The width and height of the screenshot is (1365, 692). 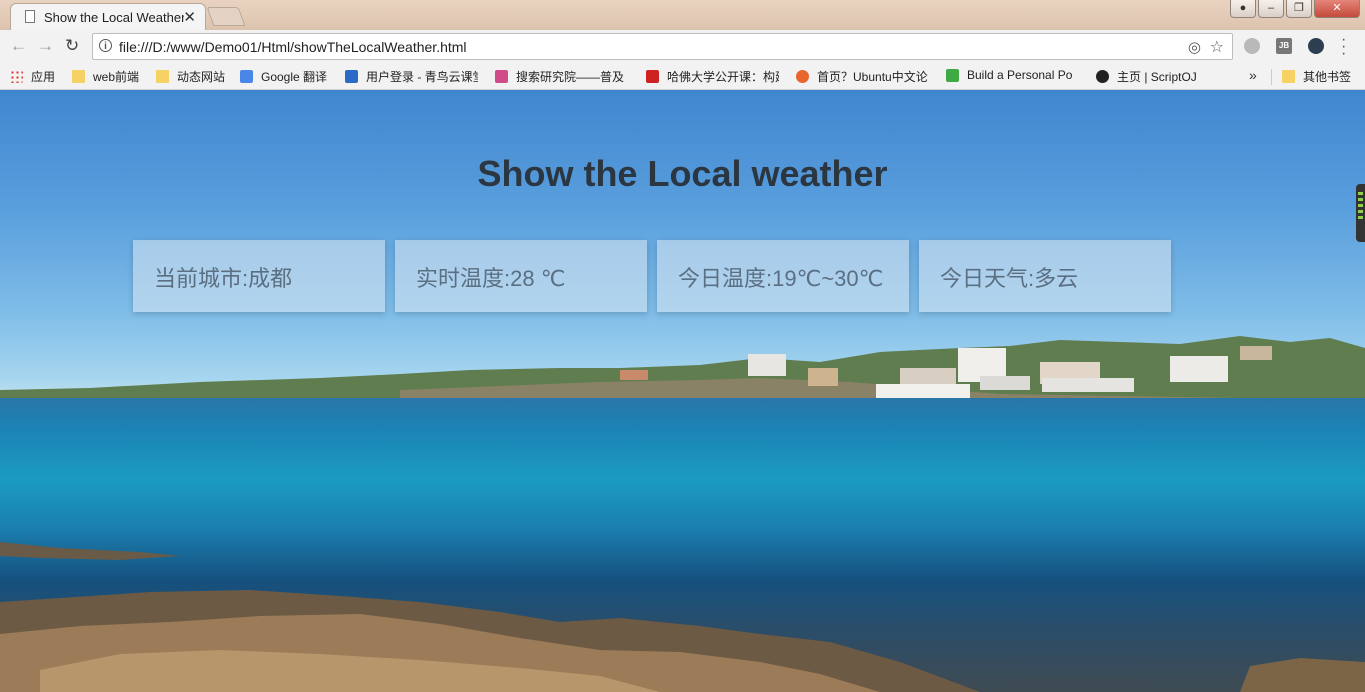 I want to click on card-realtime-temp-text: 实时温度:28 ℃, so click(x=491, y=278).